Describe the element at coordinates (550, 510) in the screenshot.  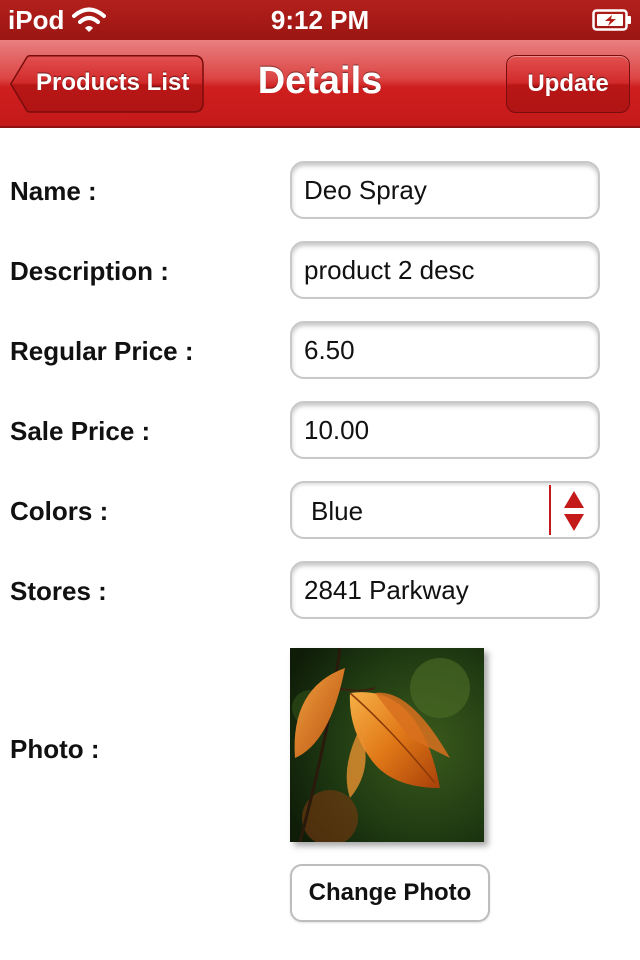
I see `select-divider` at that location.